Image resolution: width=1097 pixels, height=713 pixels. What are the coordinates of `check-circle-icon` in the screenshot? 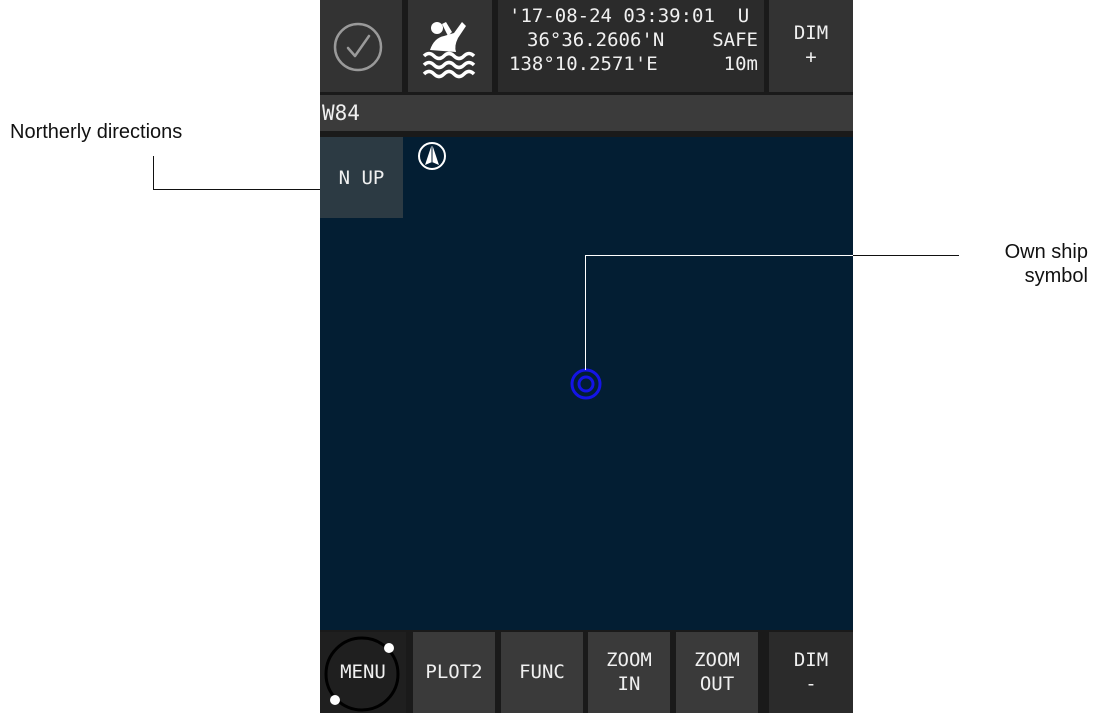 It's located at (358, 47).